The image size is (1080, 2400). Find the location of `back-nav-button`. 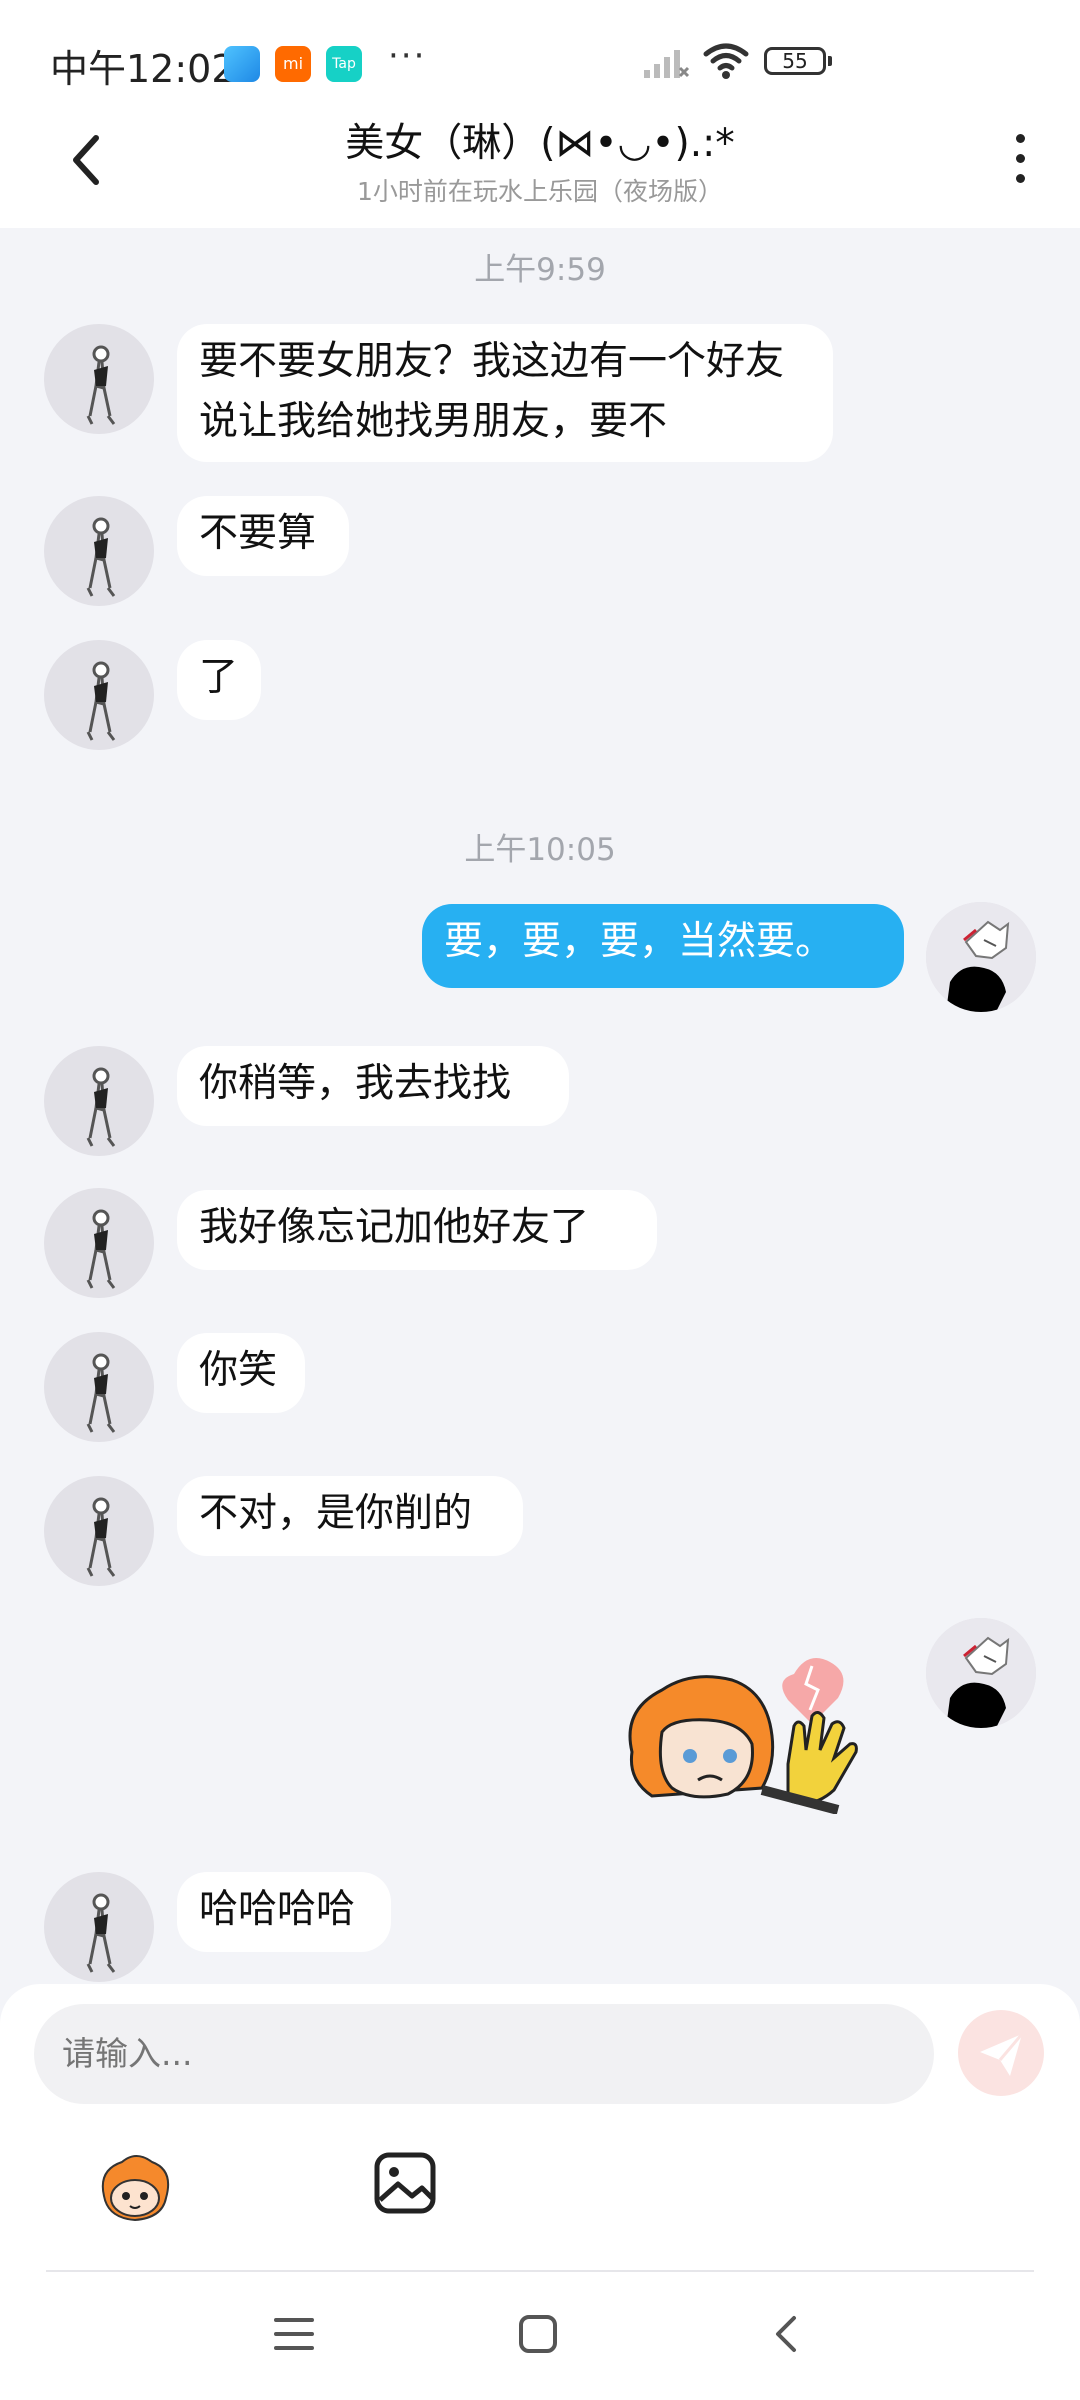

back-nav-button is located at coordinates (787, 2334).